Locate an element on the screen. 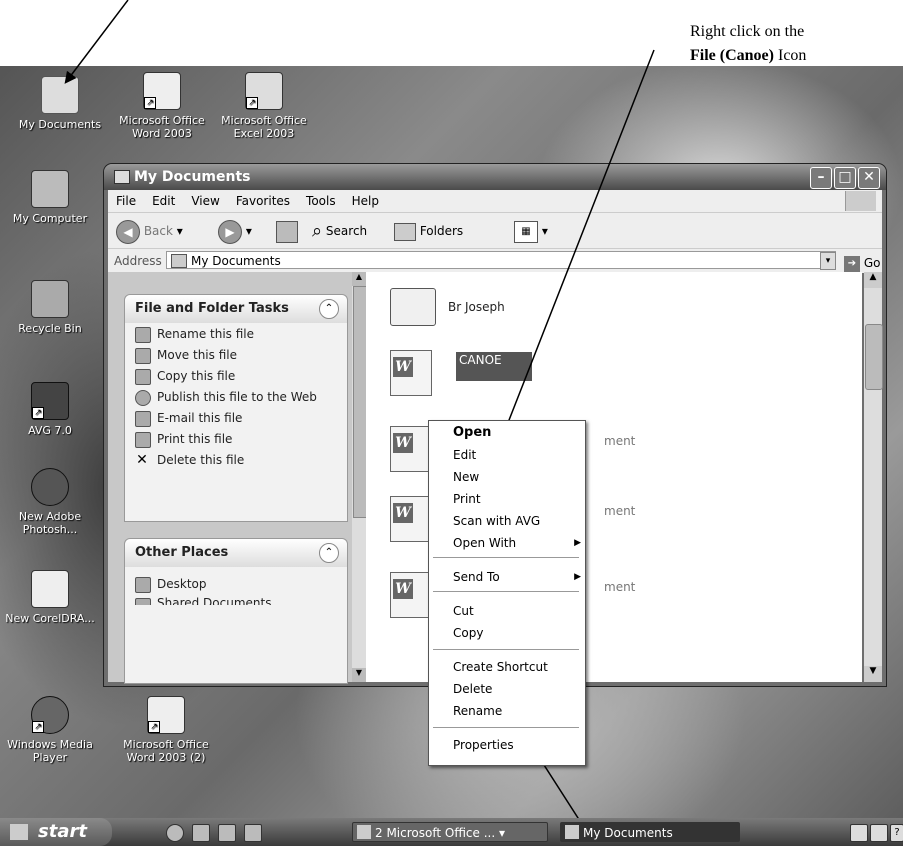 The image size is (903, 846). menu-tools: Tools is located at coordinates (321, 201).